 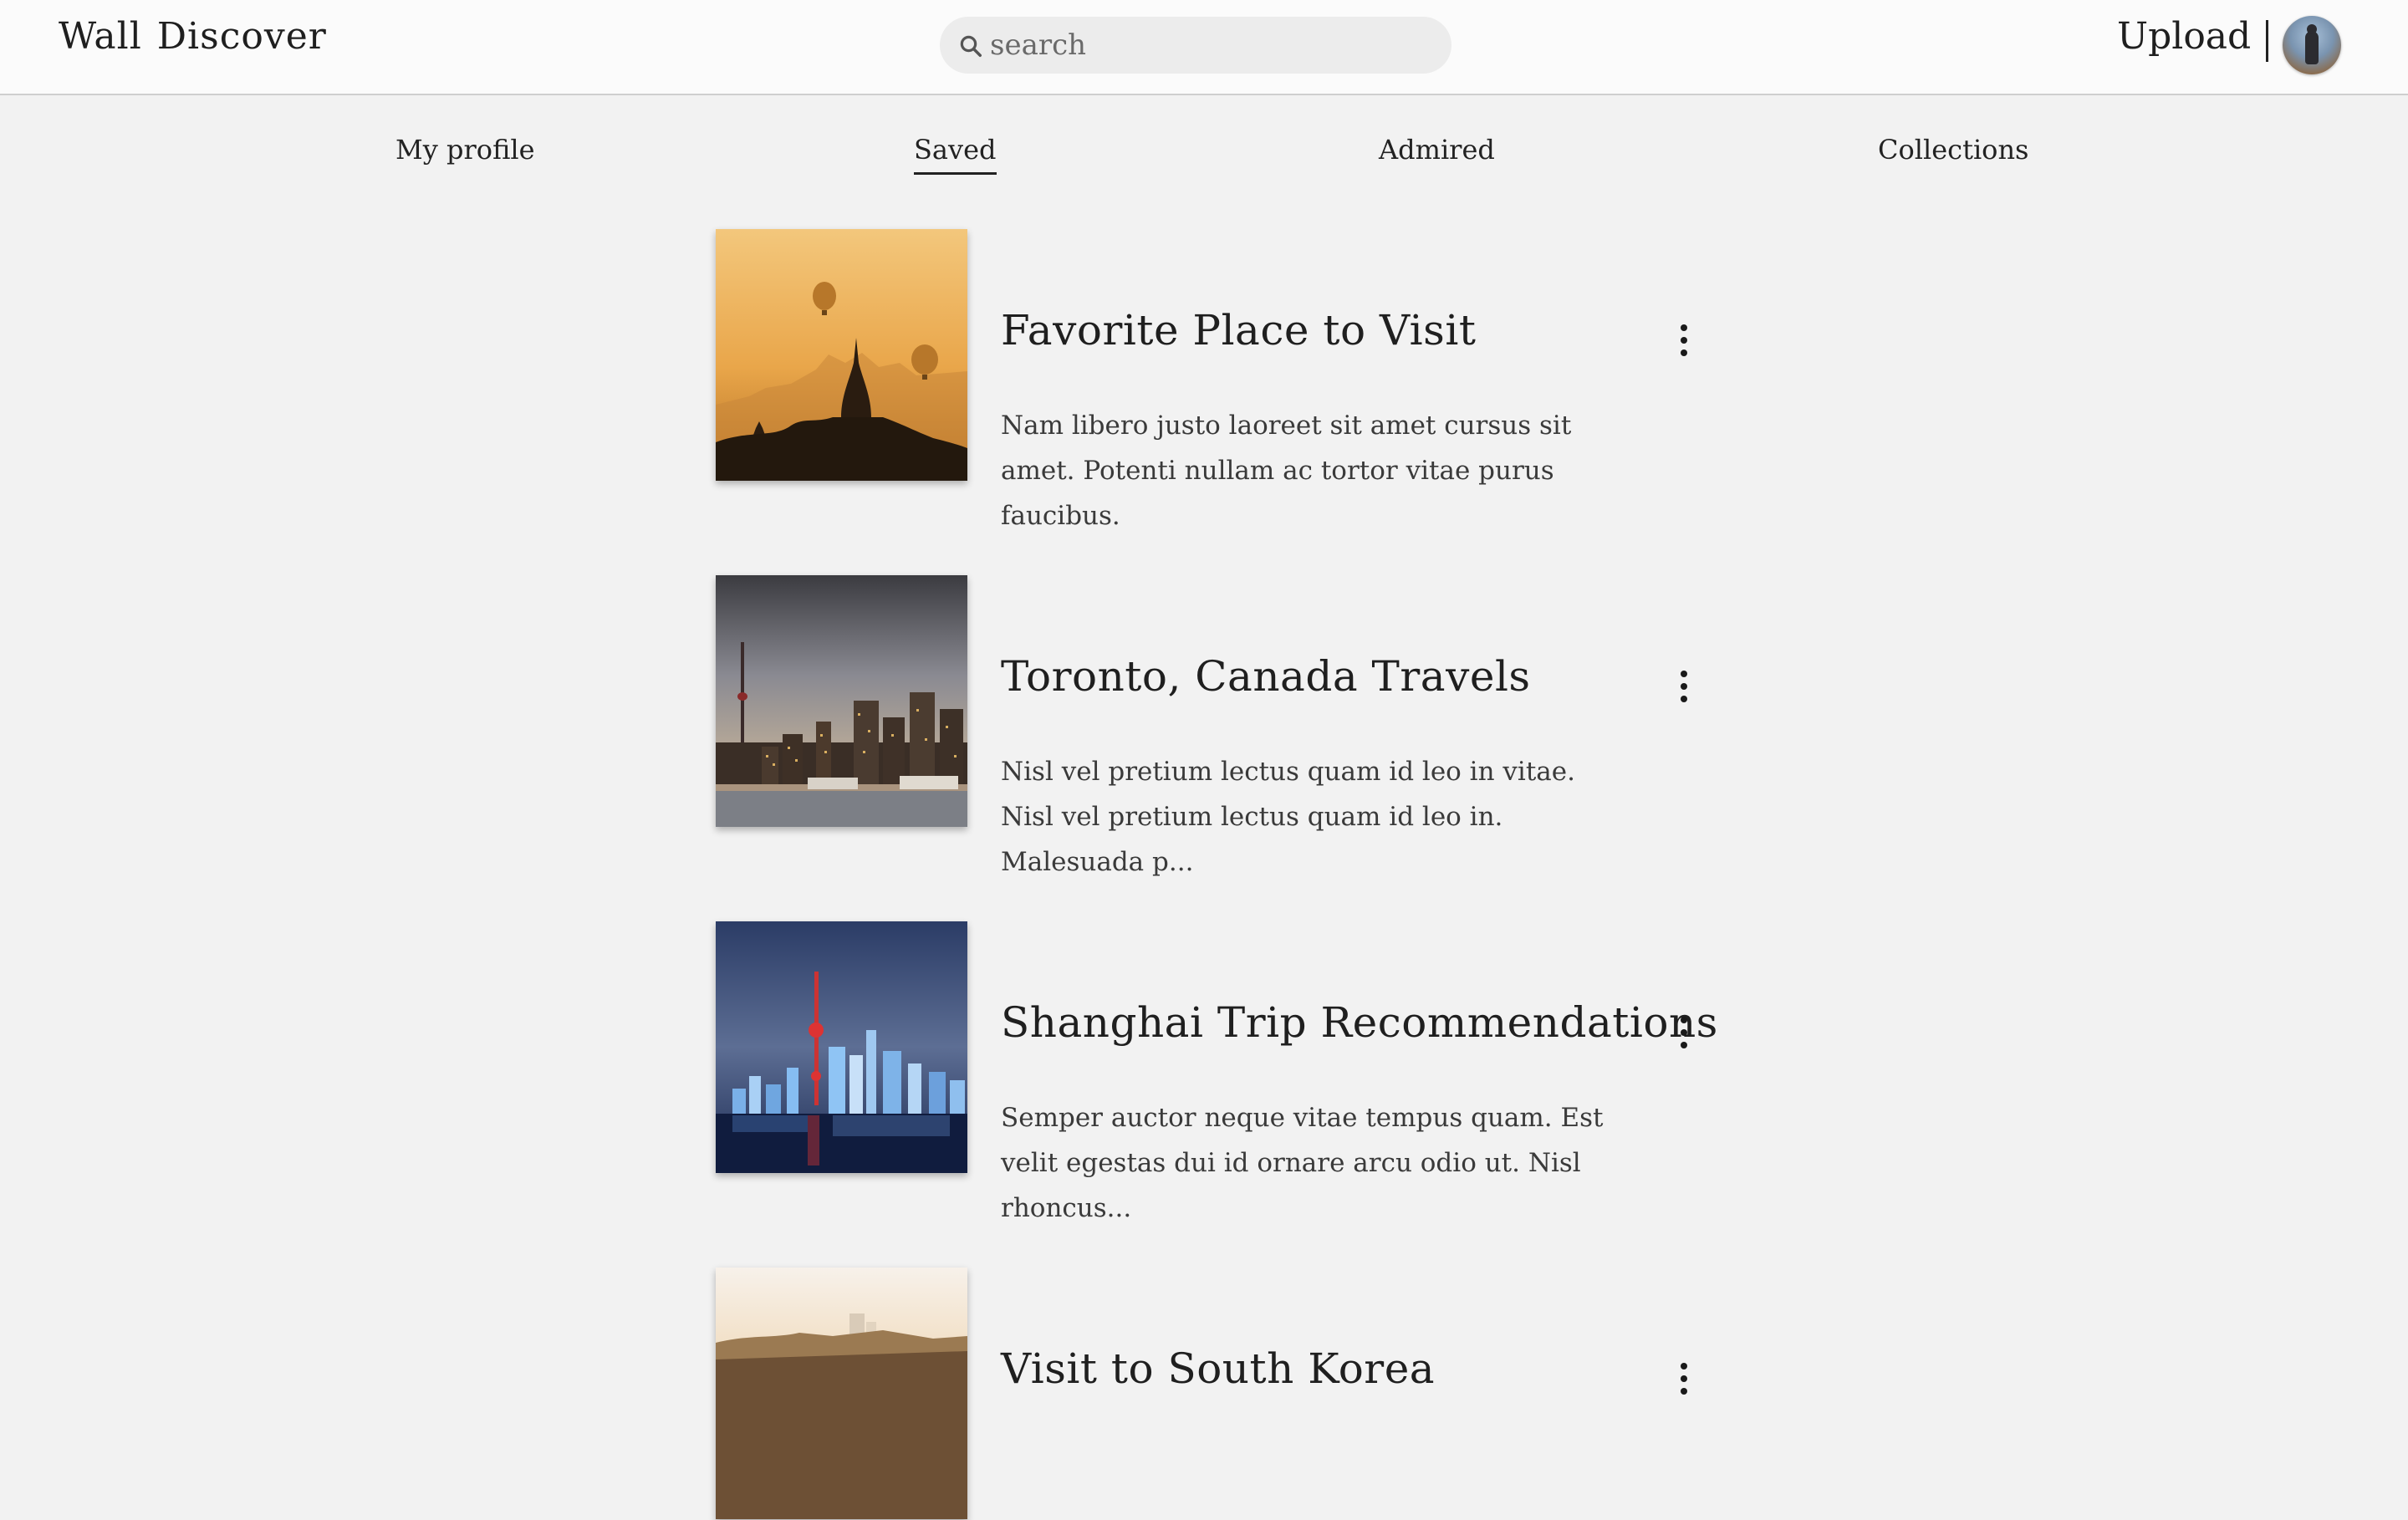 I want to click on search-input, so click(x=1208, y=45).